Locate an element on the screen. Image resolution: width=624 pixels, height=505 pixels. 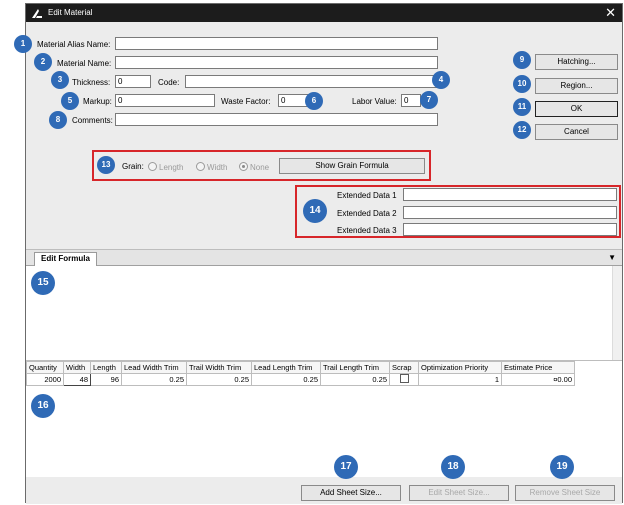
callout-9: 9 is located at coordinates (522, 60).